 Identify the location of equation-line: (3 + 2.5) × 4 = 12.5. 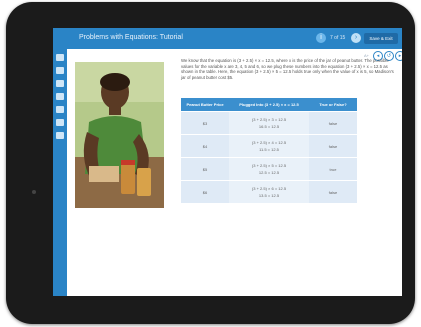
(269, 142).